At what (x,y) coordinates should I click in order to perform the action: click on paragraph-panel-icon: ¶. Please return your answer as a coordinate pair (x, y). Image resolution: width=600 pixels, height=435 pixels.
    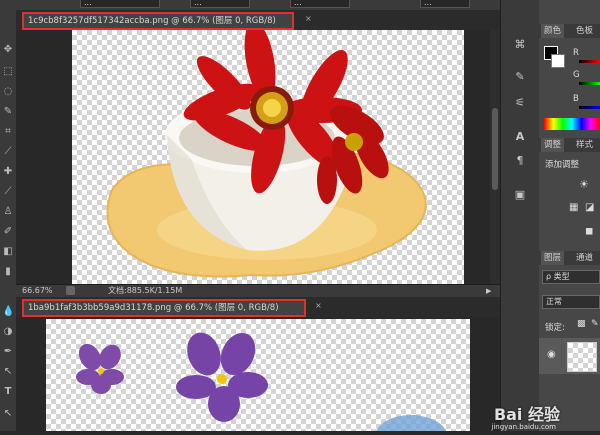
    Looking at the image, I should click on (520, 161).